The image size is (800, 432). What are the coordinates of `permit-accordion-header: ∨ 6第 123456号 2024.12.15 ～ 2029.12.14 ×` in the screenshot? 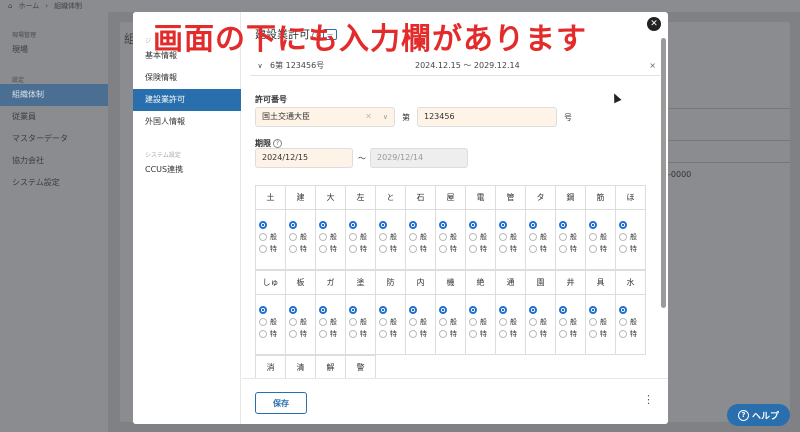 It's located at (455, 66).